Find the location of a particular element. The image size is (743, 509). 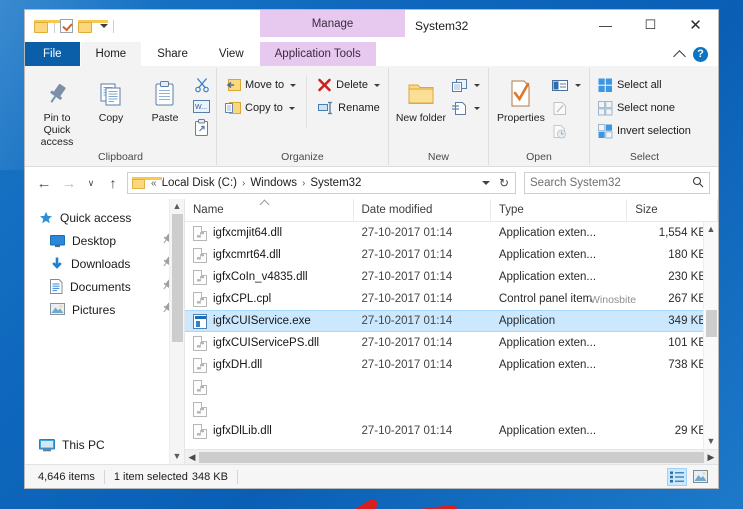

list-scroll-down-arrow: ▼ is located at coordinates (711, 441).